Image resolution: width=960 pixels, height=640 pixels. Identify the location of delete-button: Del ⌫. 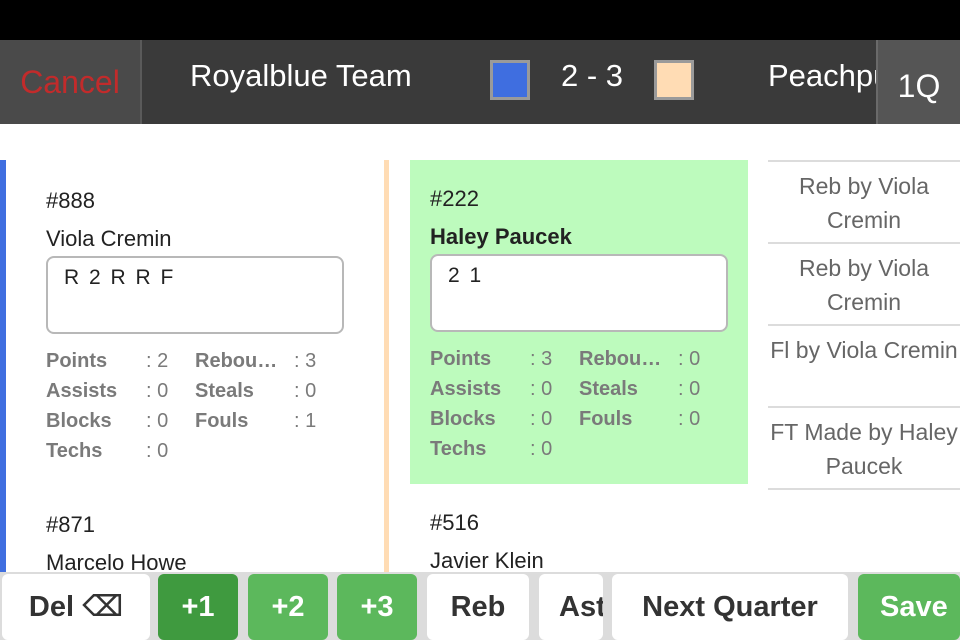
(76, 607).